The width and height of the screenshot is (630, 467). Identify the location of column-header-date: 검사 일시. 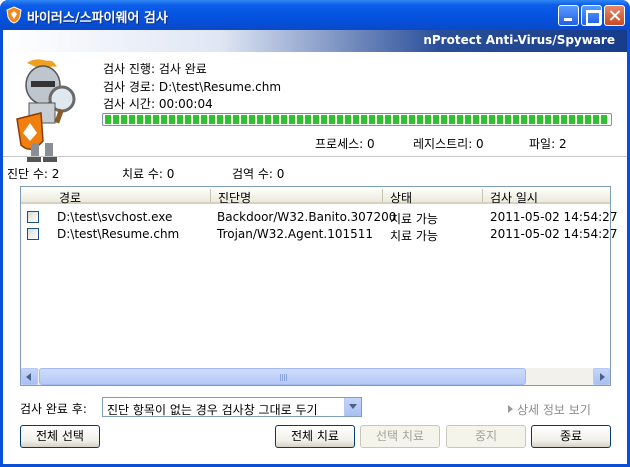
(514, 197).